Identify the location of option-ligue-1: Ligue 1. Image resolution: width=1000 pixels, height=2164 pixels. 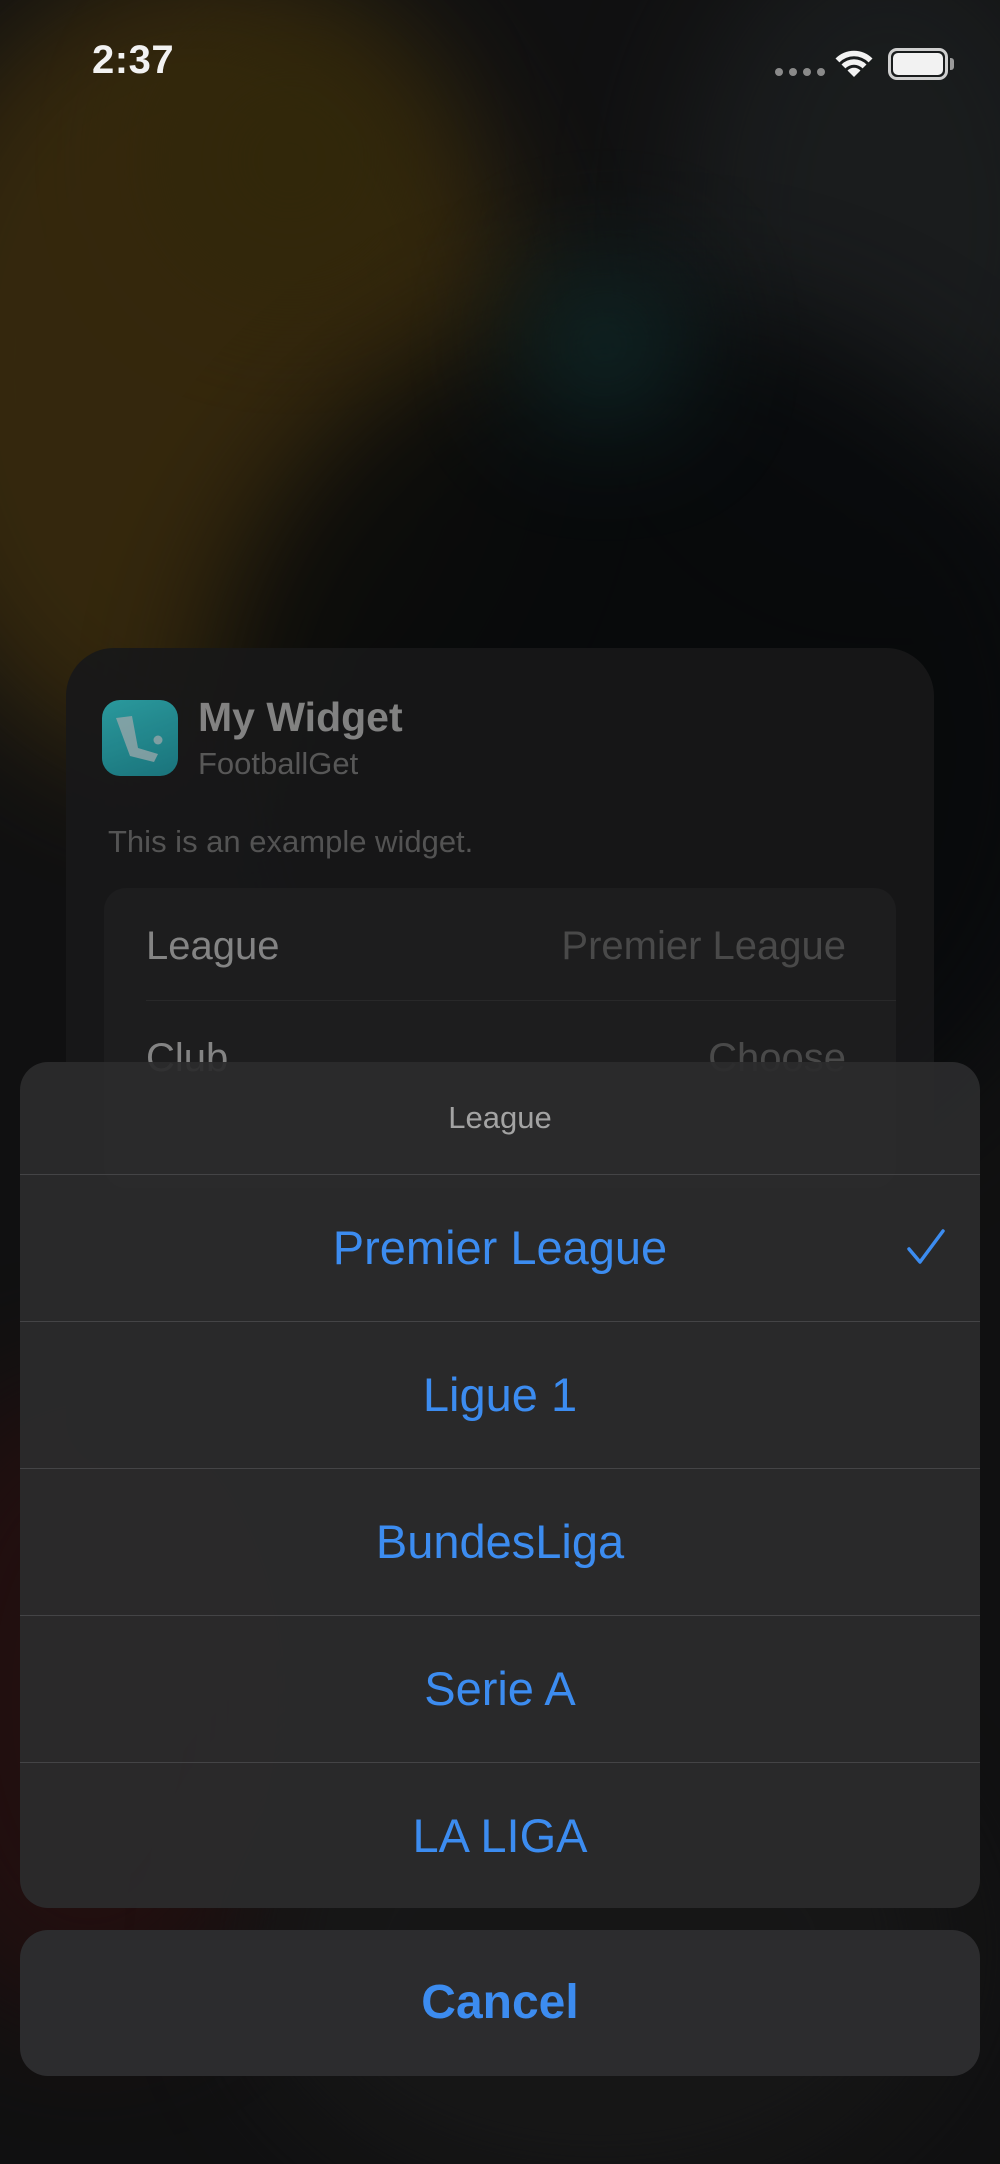
(500, 1394).